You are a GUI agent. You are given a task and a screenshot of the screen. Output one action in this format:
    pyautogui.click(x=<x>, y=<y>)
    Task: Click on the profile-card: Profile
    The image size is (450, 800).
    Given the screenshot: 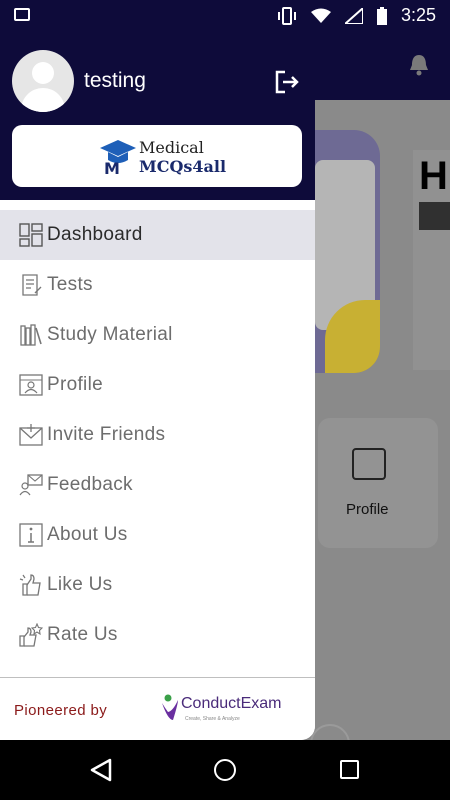 What is the action you would take?
    pyautogui.click(x=378, y=483)
    